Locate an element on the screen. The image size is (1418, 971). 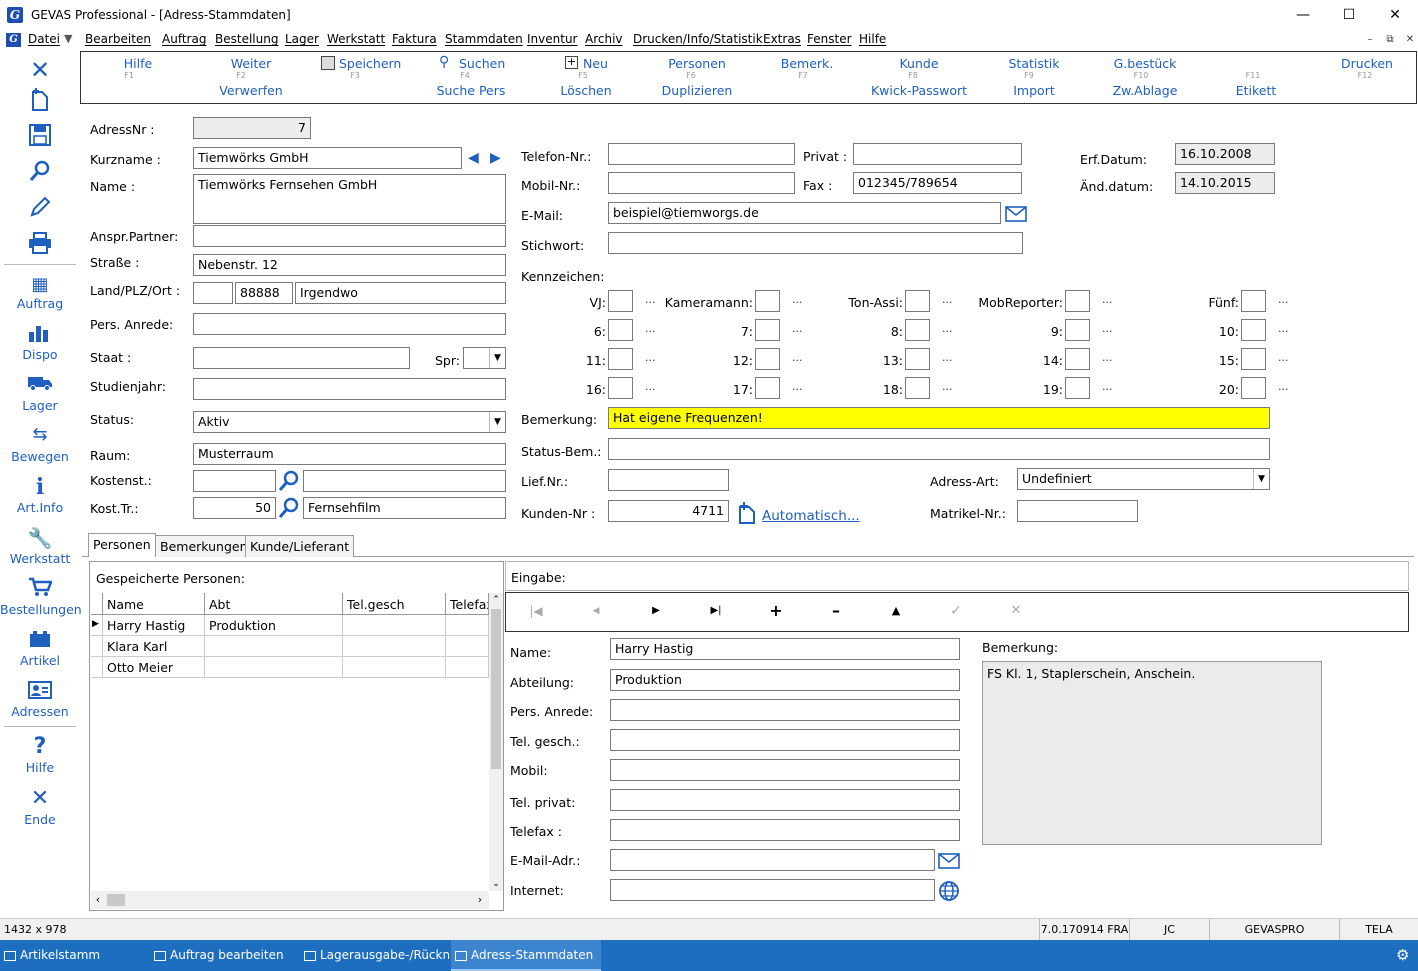
entry-tel-gesch-field is located at coordinates (785, 740).